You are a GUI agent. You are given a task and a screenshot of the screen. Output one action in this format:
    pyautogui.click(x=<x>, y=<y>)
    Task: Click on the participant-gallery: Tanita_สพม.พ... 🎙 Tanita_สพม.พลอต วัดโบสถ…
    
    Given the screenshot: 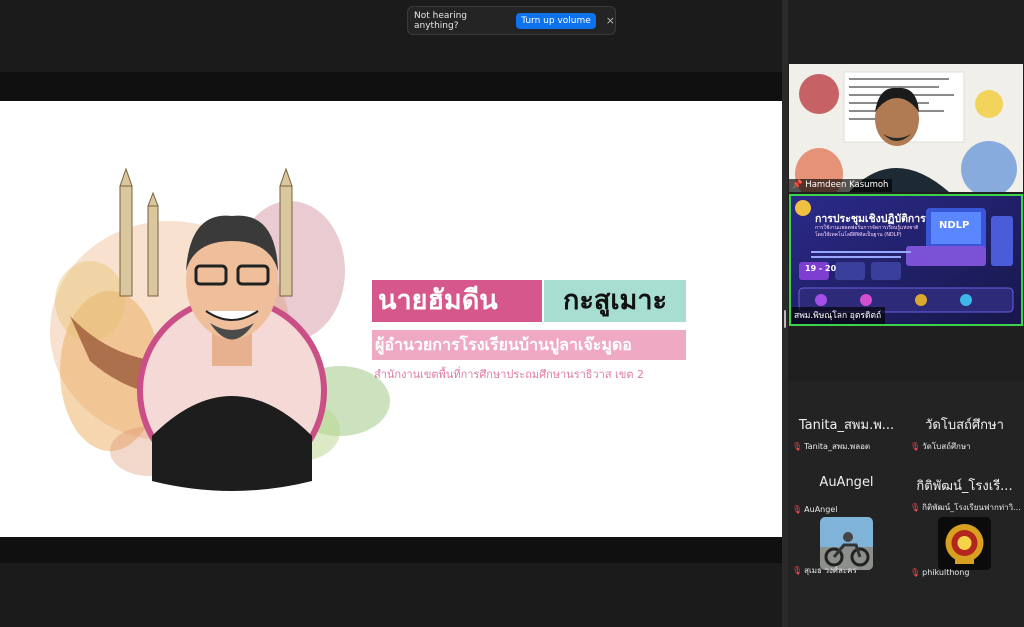 What is the action you would take?
    pyautogui.click(x=906, y=504)
    